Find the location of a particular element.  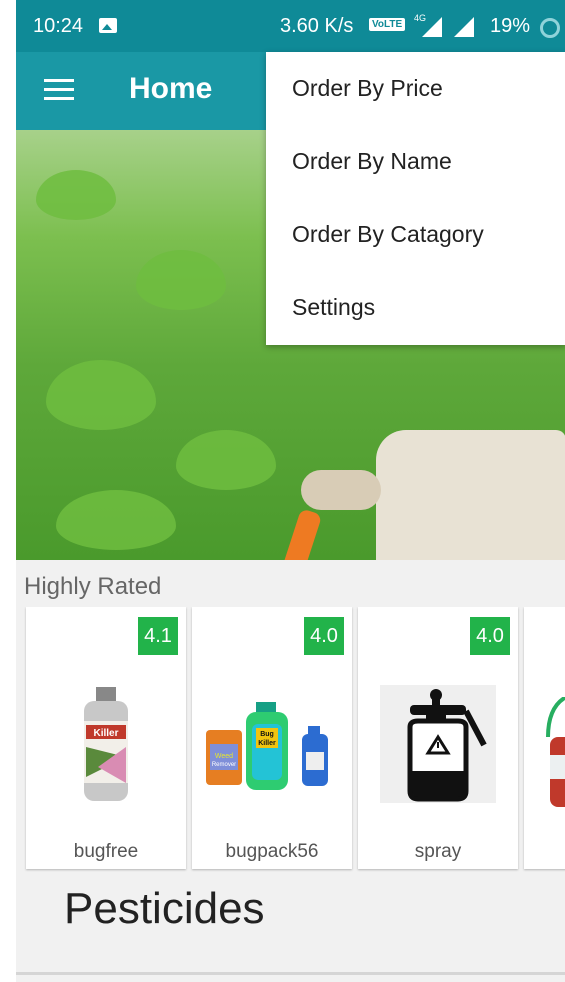

svg-text: Killer is located at coordinates (267, 743).